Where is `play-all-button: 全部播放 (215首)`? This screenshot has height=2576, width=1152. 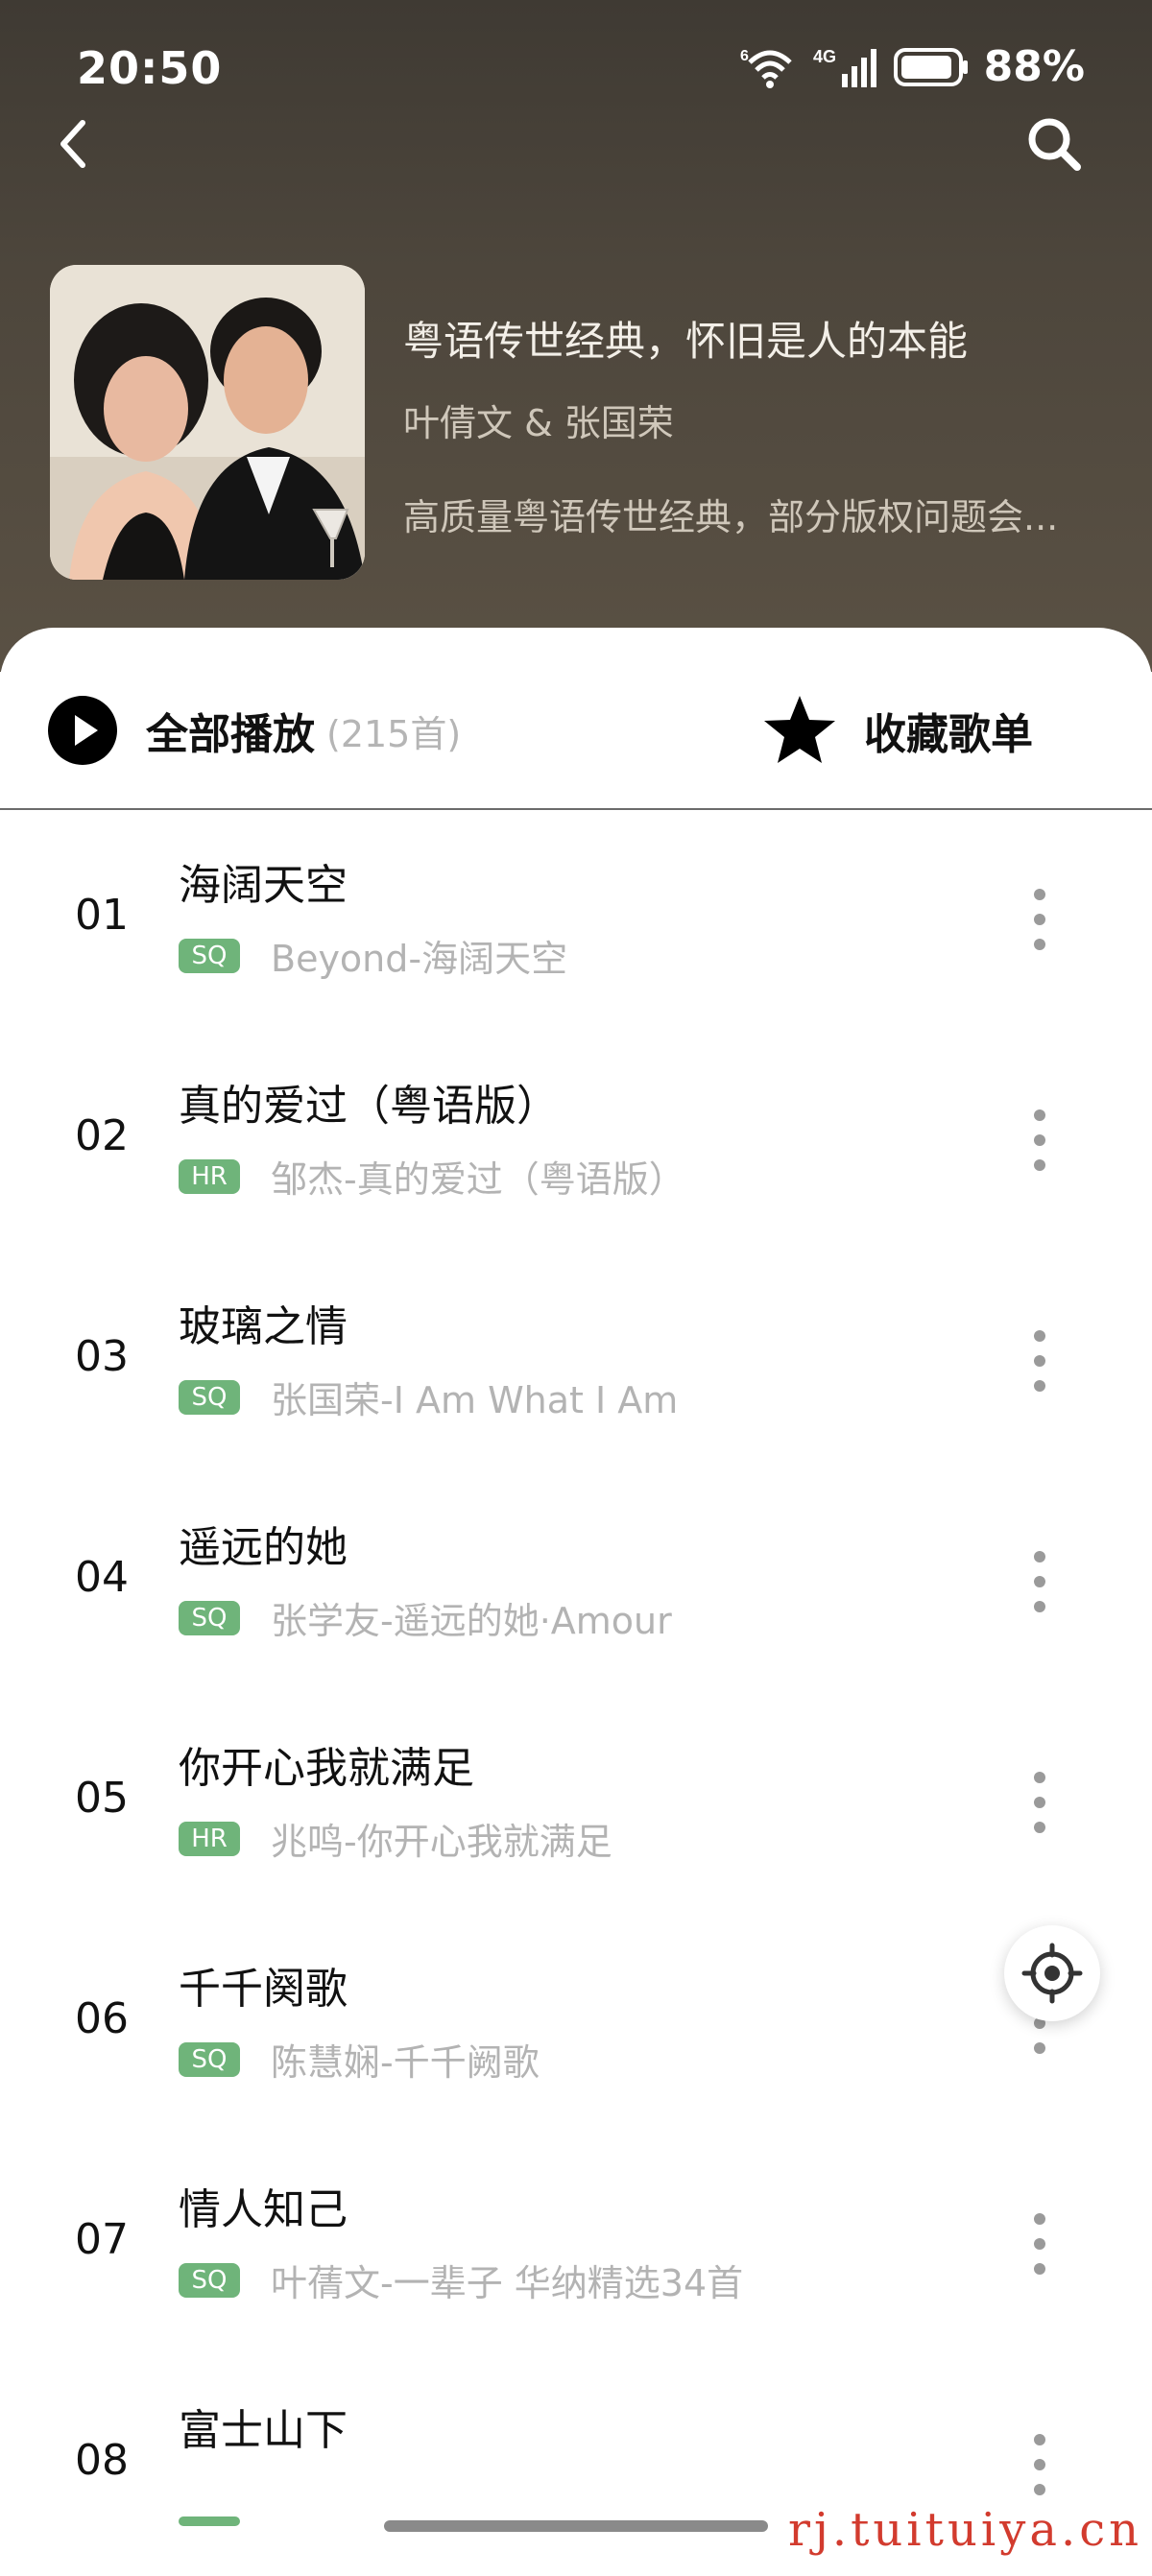
play-all-button: 全部播放 (215首) is located at coordinates (254, 730).